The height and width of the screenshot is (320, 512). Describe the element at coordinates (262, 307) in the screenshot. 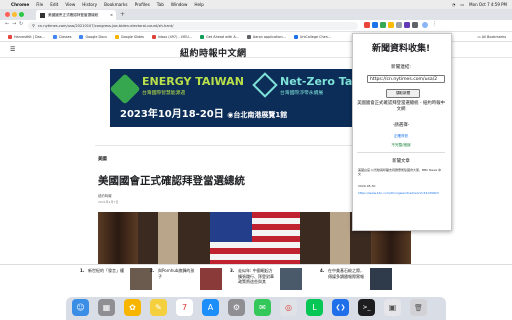

I see `messages-icon: ✉` at that location.